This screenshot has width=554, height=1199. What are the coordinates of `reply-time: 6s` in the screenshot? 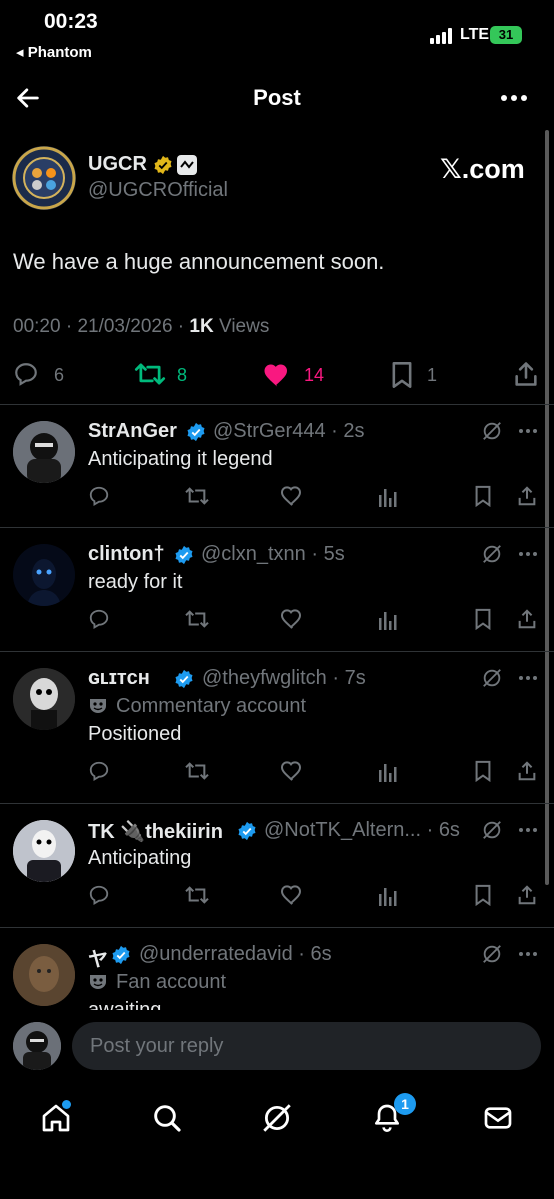 It's located at (321, 954).